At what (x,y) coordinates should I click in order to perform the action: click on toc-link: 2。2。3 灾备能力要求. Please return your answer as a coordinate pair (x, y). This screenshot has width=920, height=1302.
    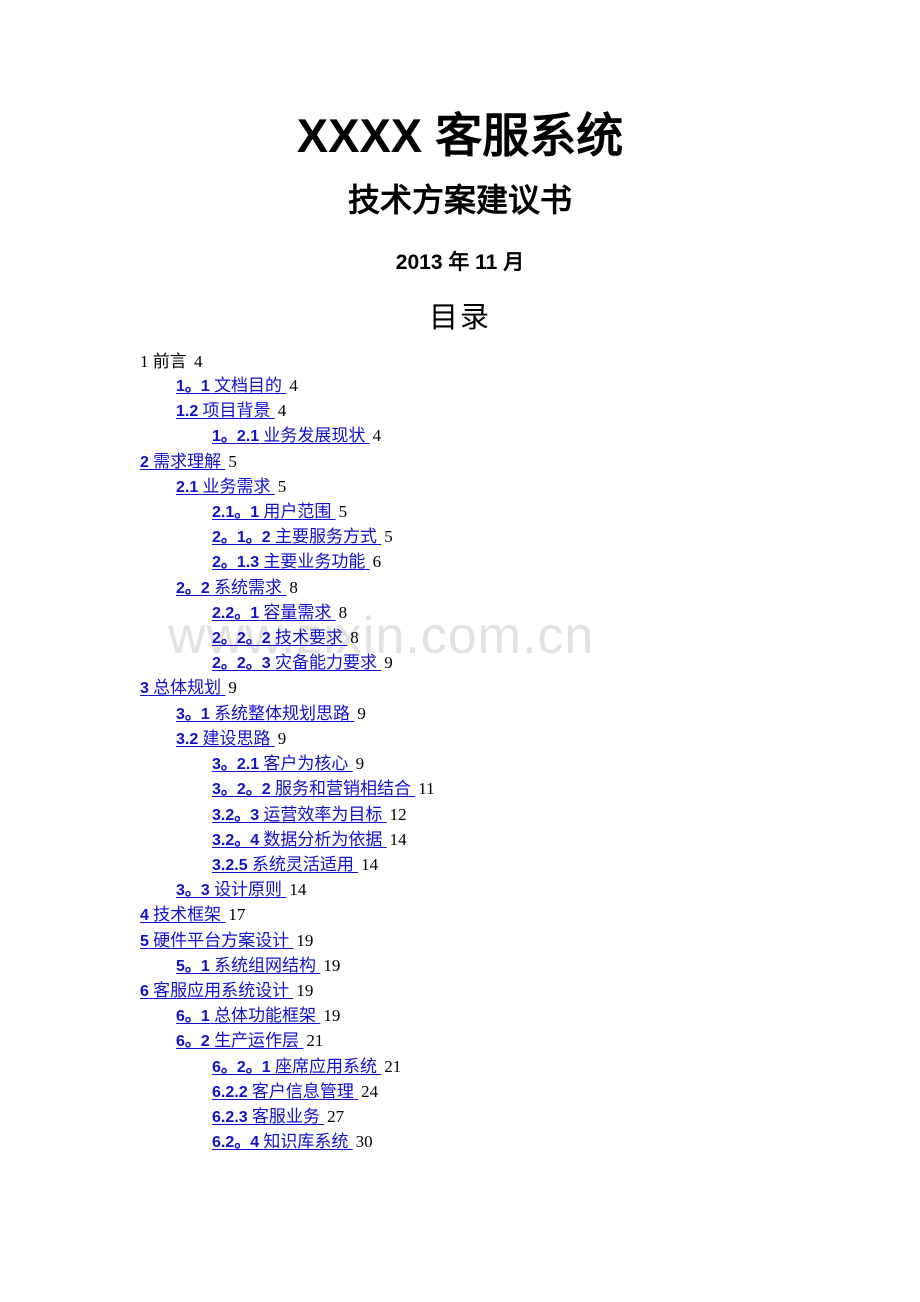
    Looking at the image, I should click on (296, 662).